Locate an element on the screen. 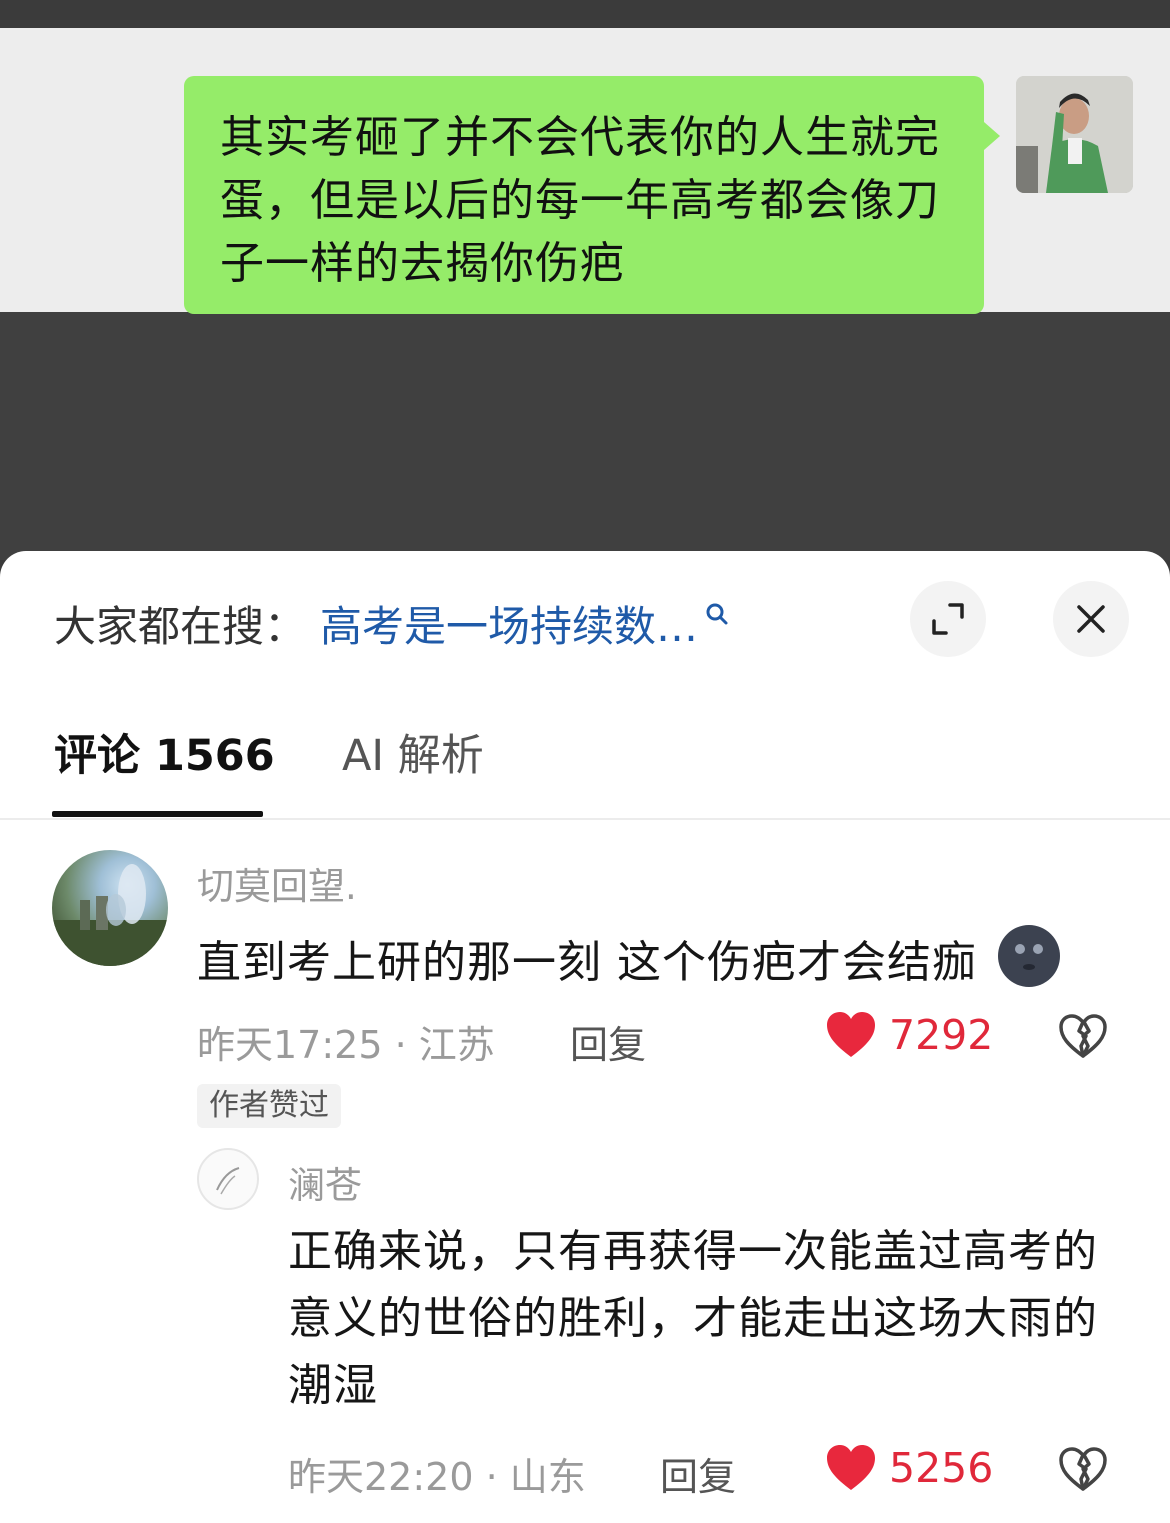 The width and height of the screenshot is (1170, 1523). chat-avatar is located at coordinates (1074, 134).